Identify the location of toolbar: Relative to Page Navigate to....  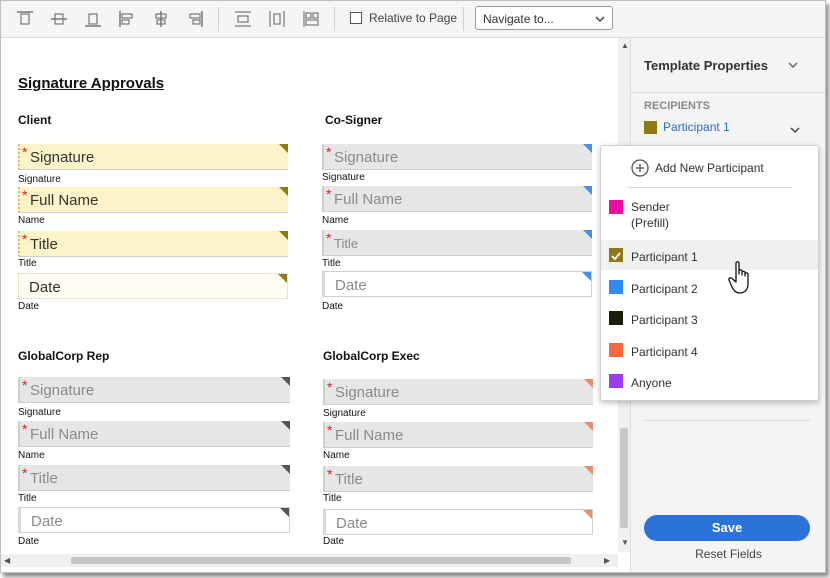
(413, 19).